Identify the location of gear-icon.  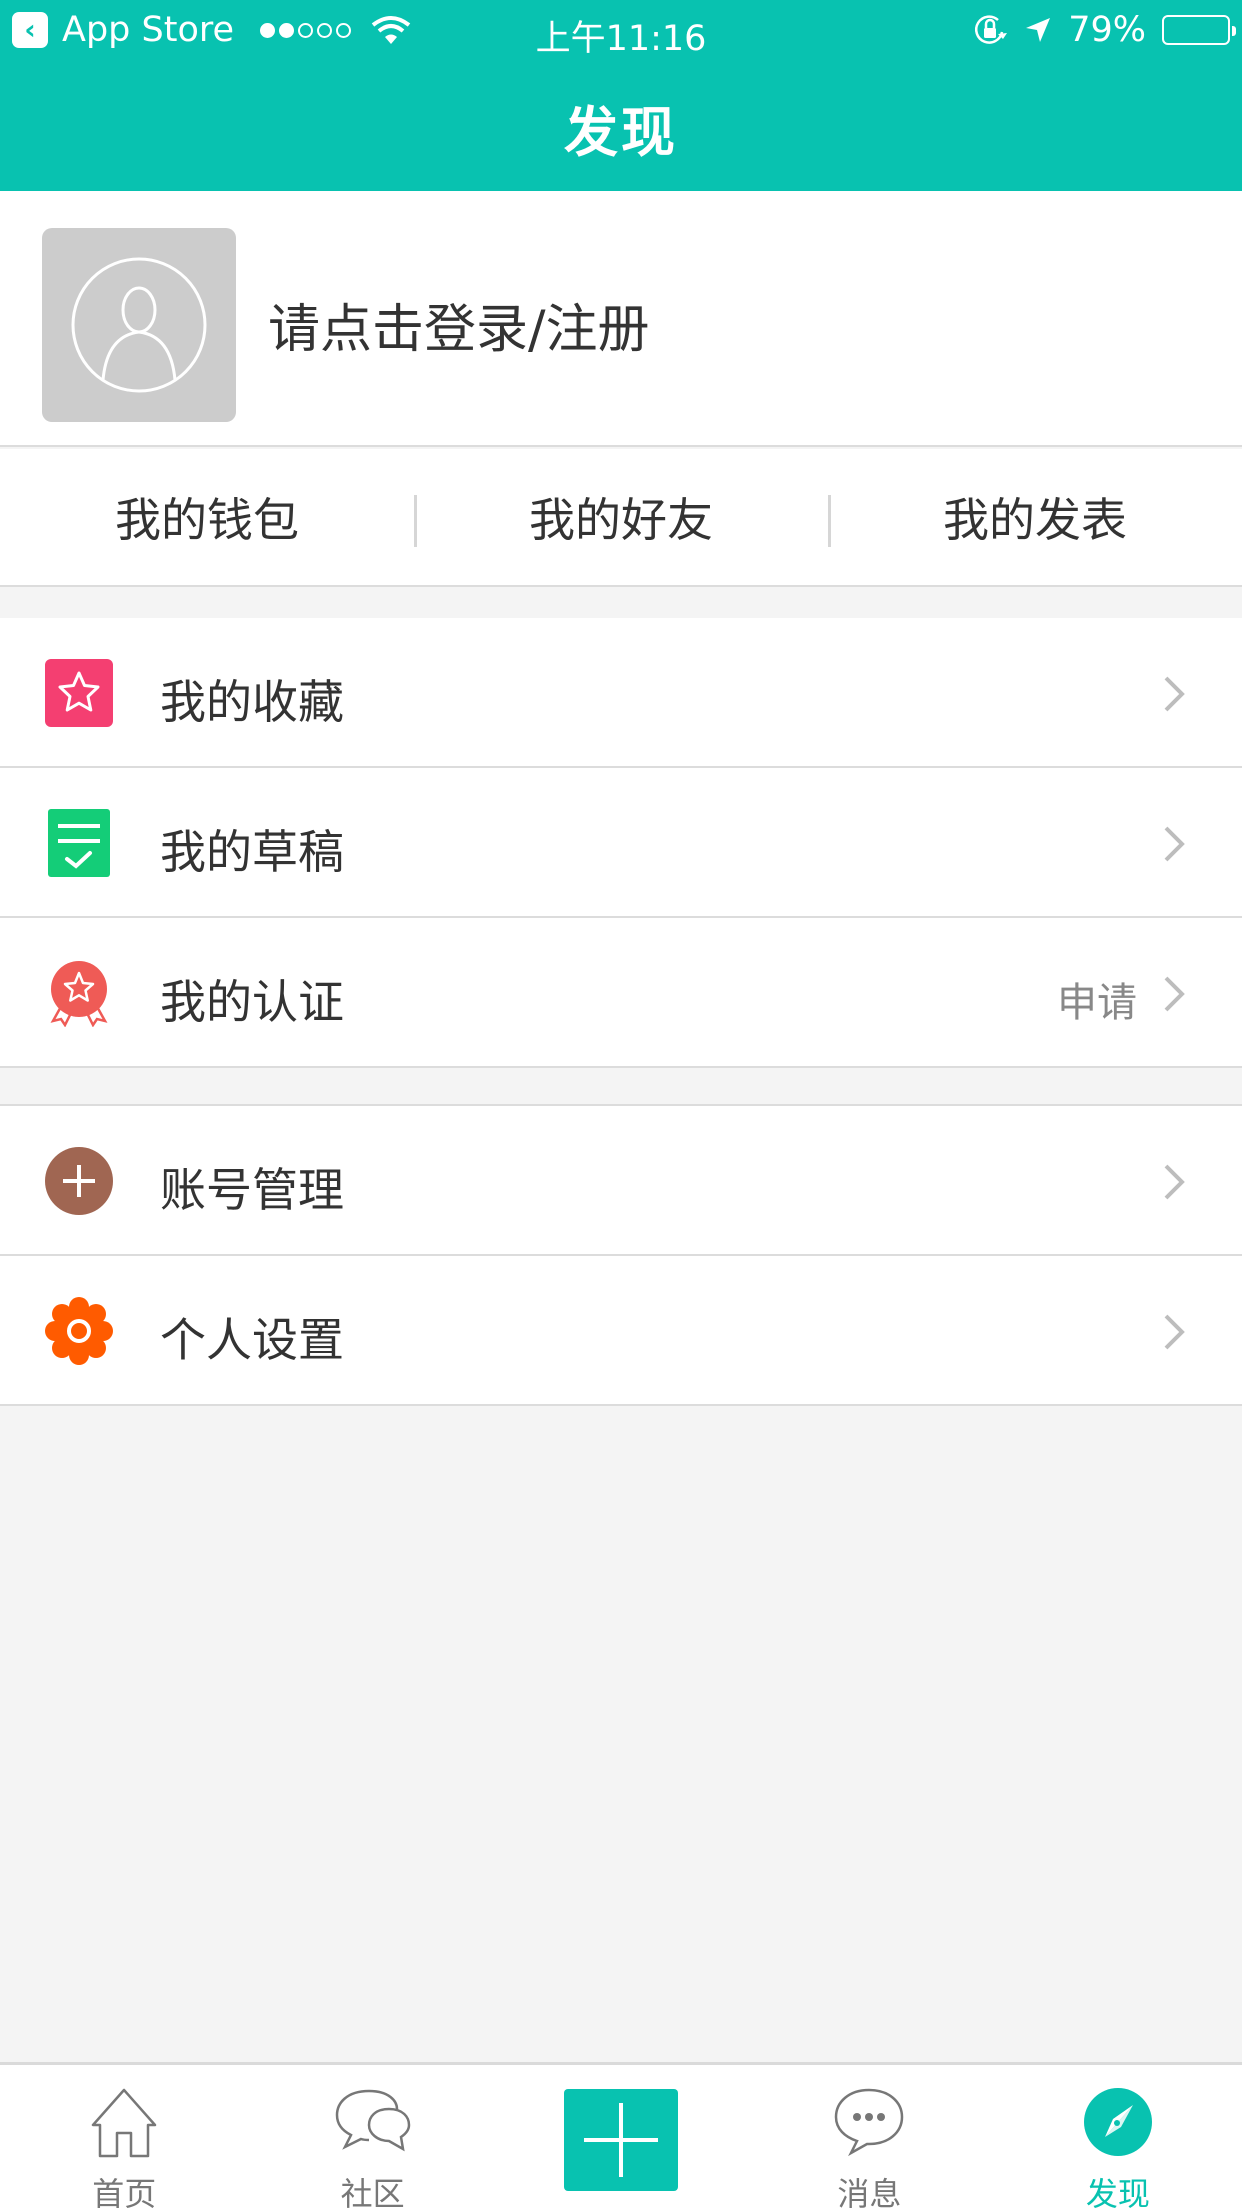
(79, 1331).